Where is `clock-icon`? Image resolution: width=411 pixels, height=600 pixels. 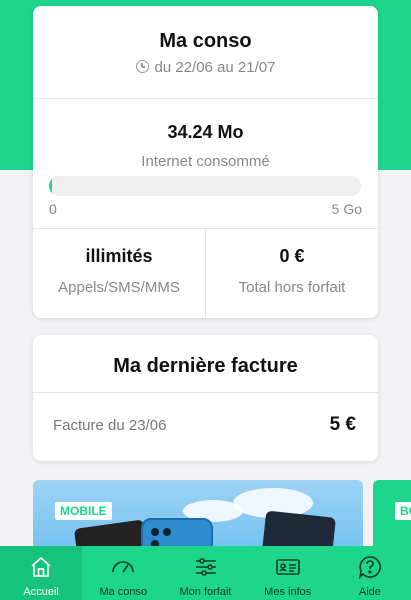 clock-icon is located at coordinates (142, 66).